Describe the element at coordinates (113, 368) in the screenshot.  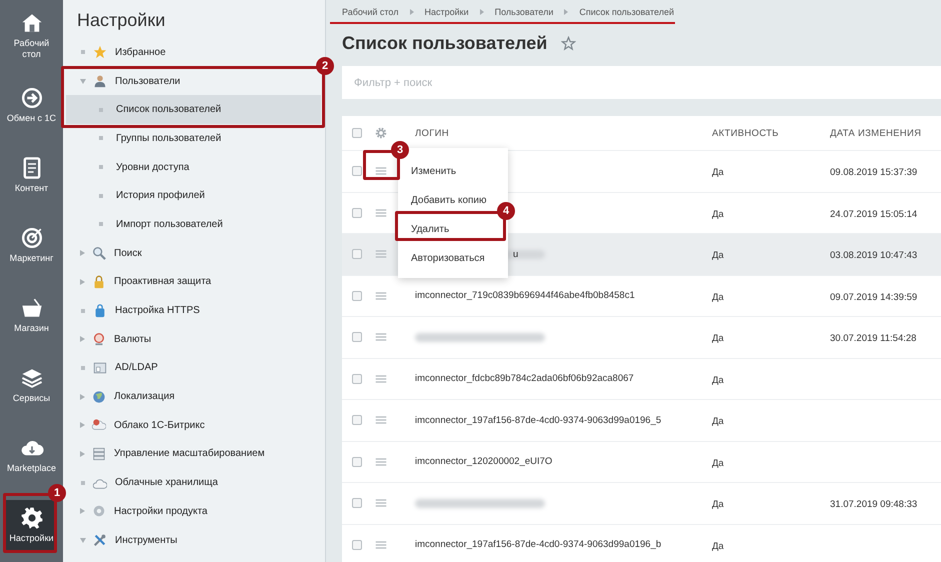
I see `tree-item: AD/LDAP` at that location.